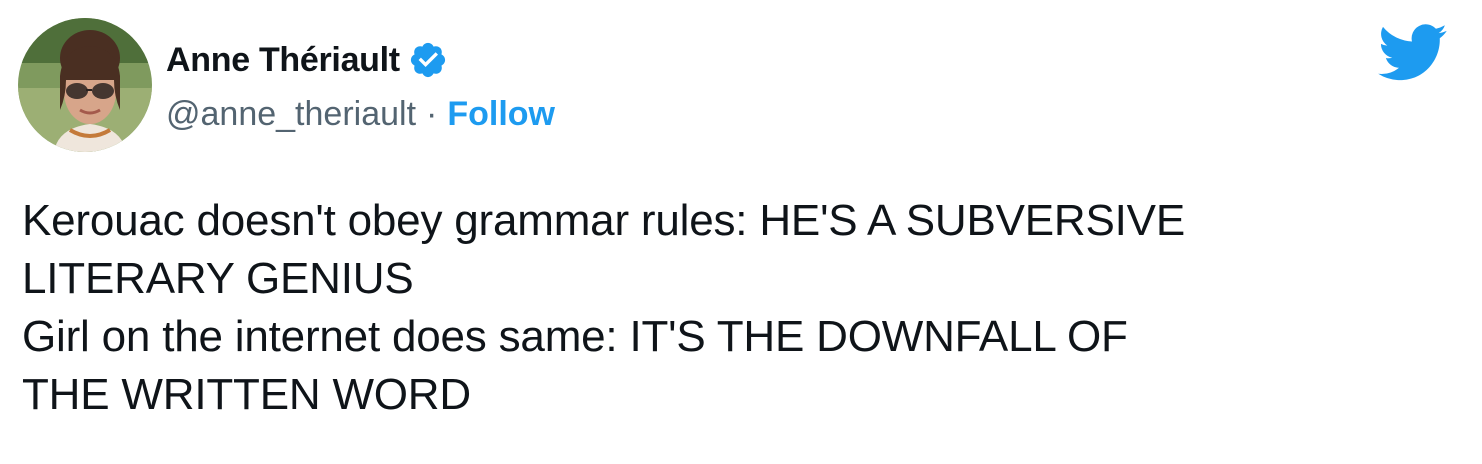 Image resolution: width=1482 pixels, height=464 pixels. I want to click on name-row: Anne Thériault, so click(360, 60).